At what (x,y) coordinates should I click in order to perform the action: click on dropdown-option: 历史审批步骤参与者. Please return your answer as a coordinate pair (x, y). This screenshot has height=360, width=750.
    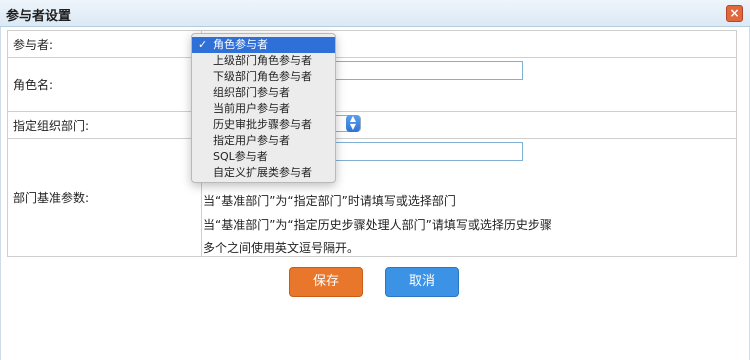
    Looking at the image, I should click on (263, 125).